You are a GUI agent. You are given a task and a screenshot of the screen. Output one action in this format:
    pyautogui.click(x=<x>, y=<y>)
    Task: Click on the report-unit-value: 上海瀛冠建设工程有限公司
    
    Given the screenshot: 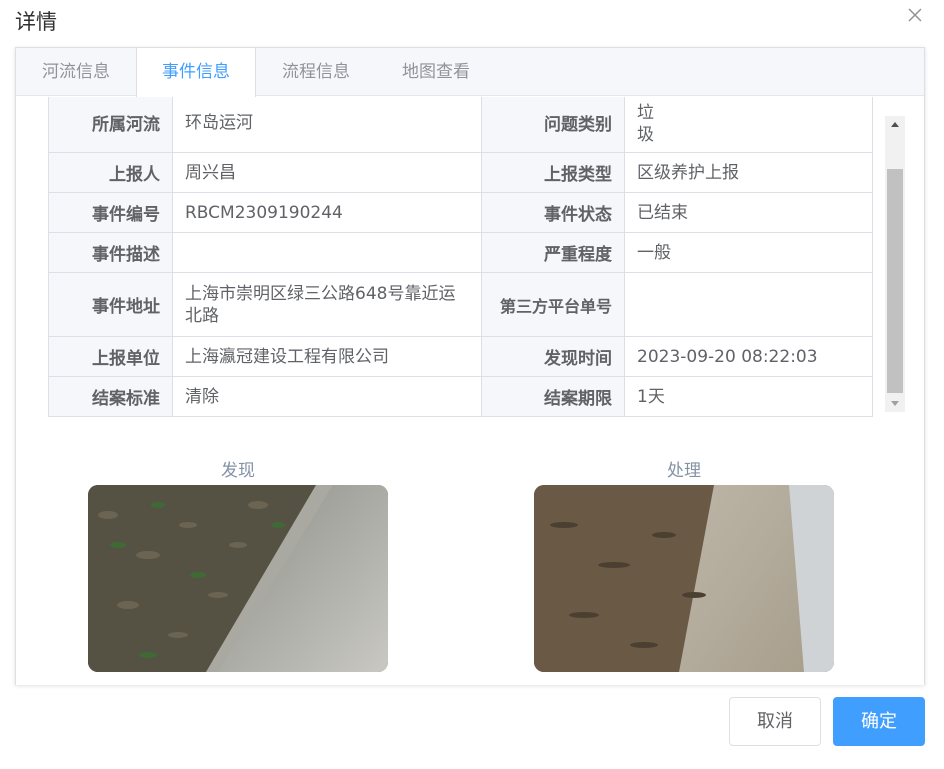 What is the action you would take?
    pyautogui.click(x=327, y=356)
    